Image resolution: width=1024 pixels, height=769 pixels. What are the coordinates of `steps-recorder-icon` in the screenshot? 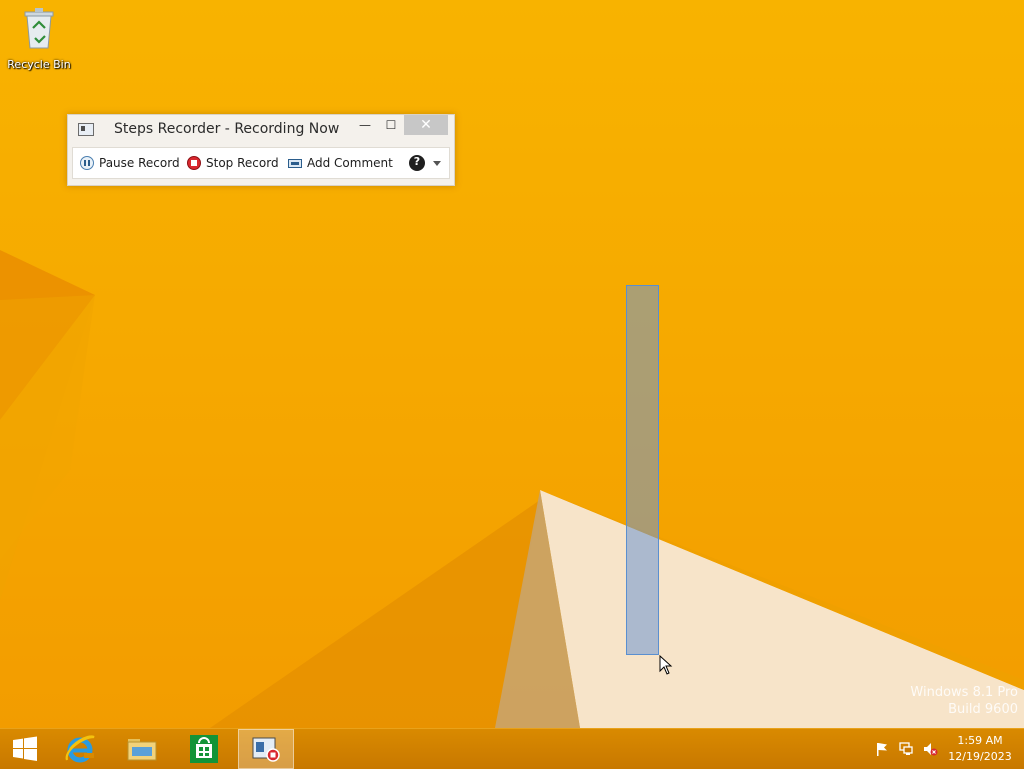 It's located at (266, 749).